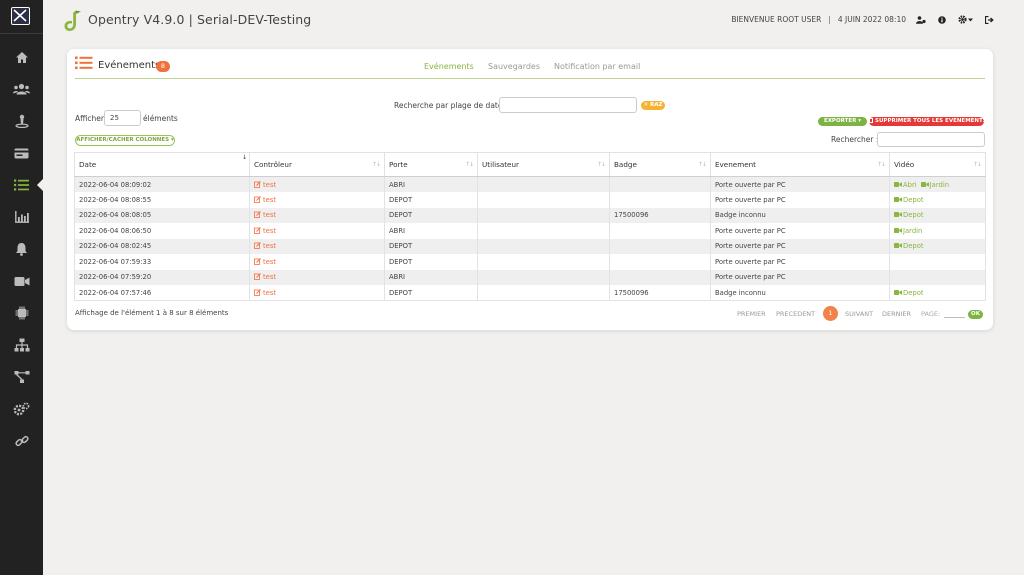  I want to click on stats-icon, so click(21, 217).